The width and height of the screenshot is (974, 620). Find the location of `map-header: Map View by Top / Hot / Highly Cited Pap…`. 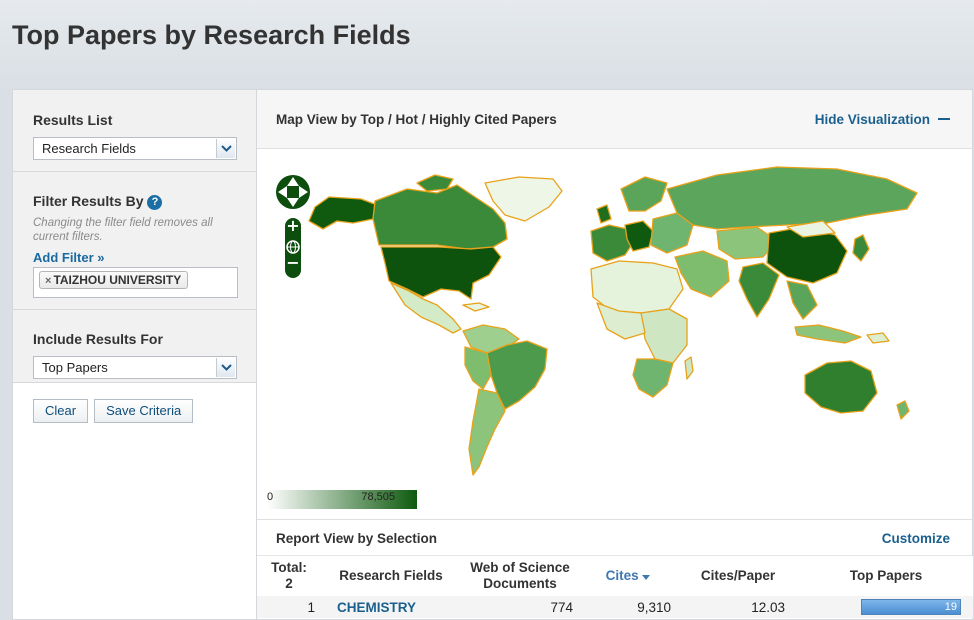

map-header: Map View by Top / Hot / Highly Cited Pap… is located at coordinates (614, 119).